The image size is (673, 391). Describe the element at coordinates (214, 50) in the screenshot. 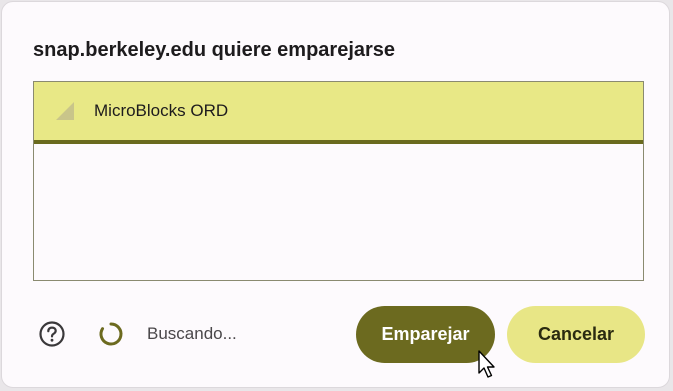

I see `dialog-title: snap.berkeley.edu quiere emparejarse` at that location.